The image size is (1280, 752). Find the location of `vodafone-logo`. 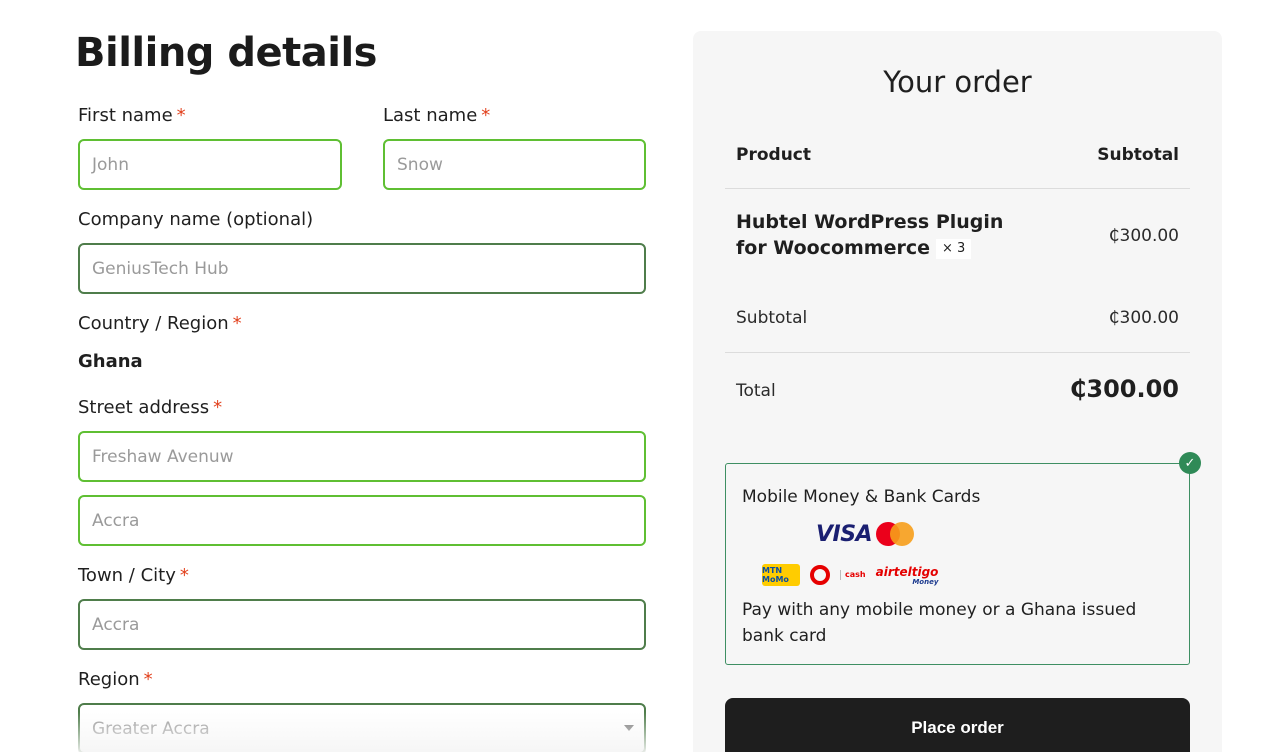

vodafone-logo is located at coordinates (820, 575).